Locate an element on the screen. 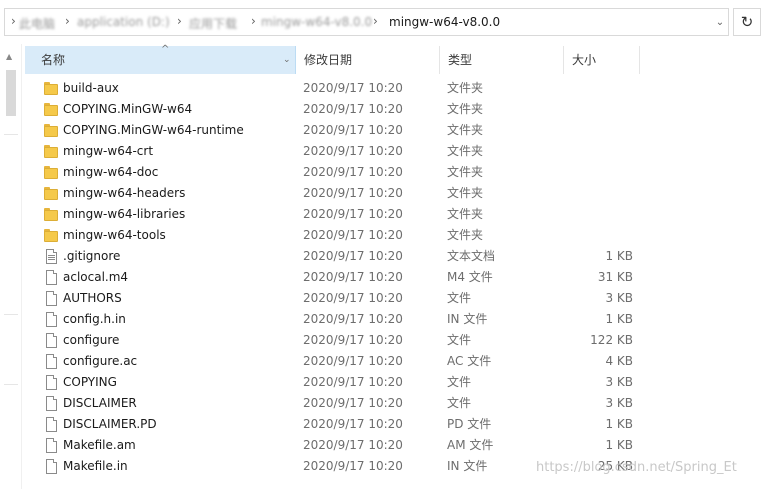 The height and width of the screenshot is (489, 764). refresh-button: ↻ is located at coordinates (747, 22).